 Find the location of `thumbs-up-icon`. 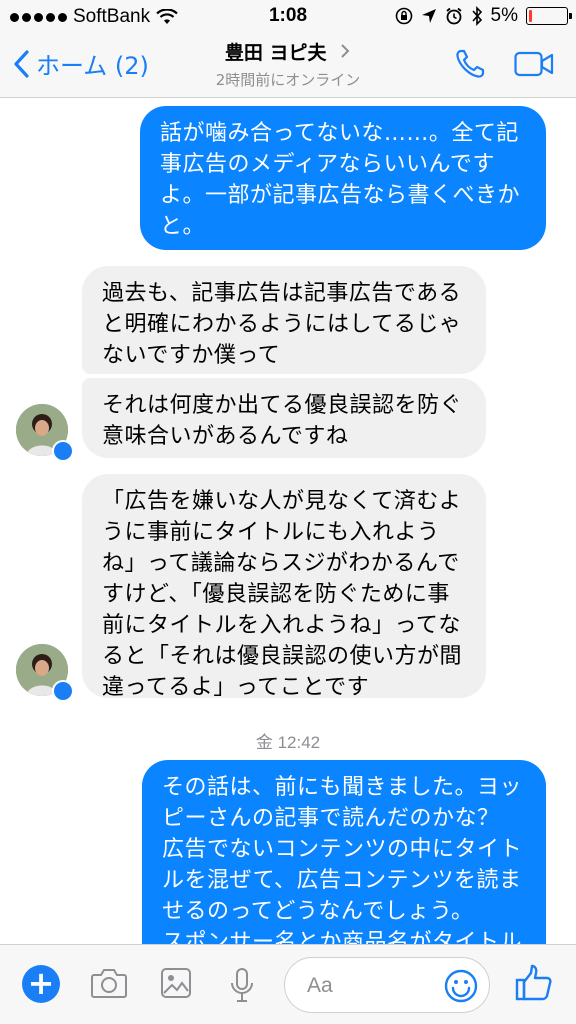

thumbs-up-icon is located at coordinates (534, 983).